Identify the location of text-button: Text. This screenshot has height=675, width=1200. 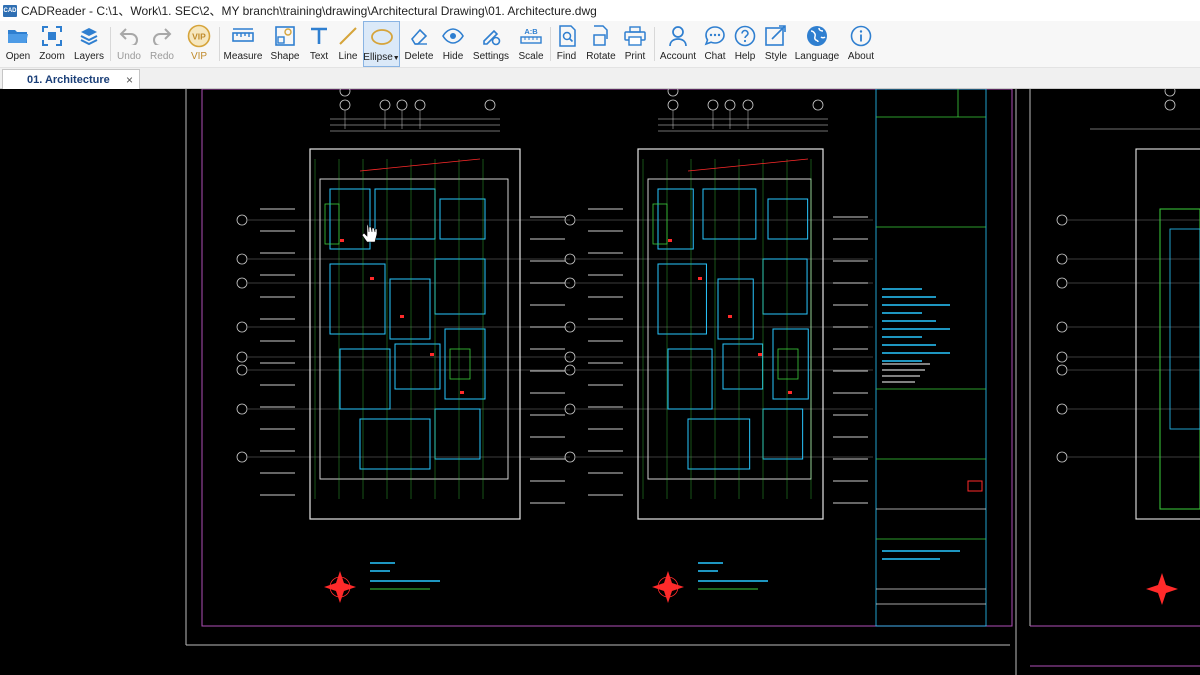
(319, 44).